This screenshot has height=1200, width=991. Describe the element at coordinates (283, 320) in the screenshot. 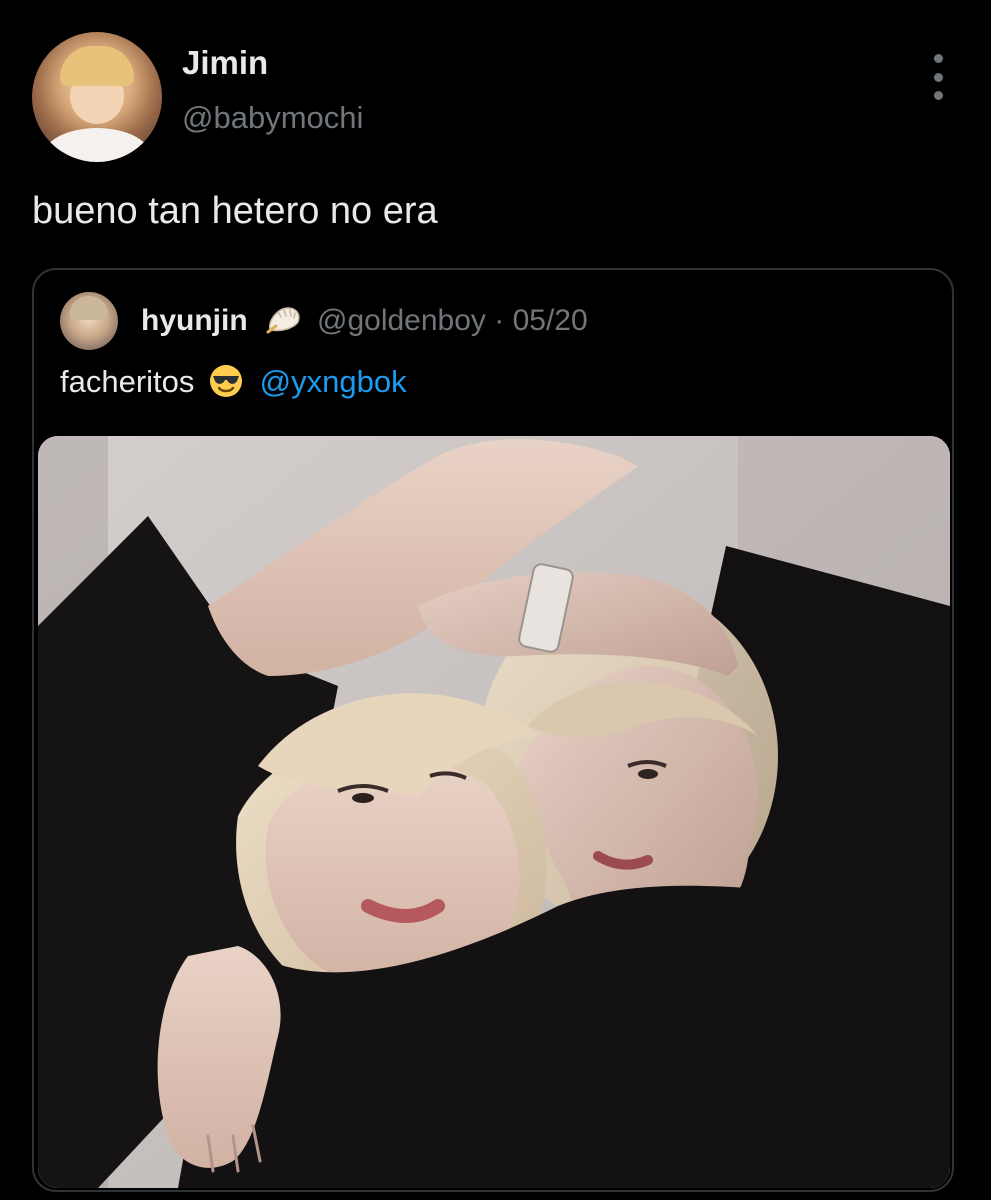

I see `dumpling-emoji-icon` at that location.